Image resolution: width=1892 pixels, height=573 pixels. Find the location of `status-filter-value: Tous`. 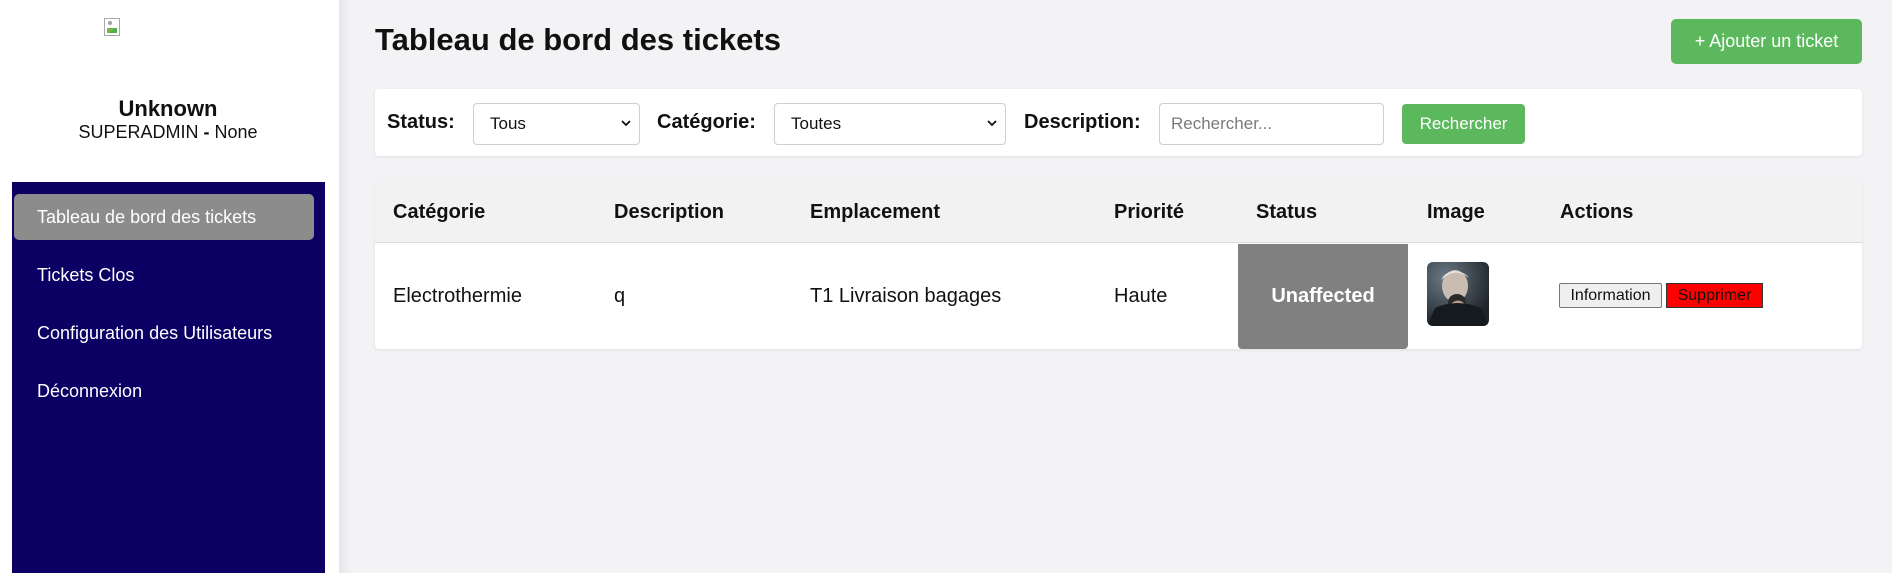

status-filter-value: Tous is located at coordinates (508, 123).